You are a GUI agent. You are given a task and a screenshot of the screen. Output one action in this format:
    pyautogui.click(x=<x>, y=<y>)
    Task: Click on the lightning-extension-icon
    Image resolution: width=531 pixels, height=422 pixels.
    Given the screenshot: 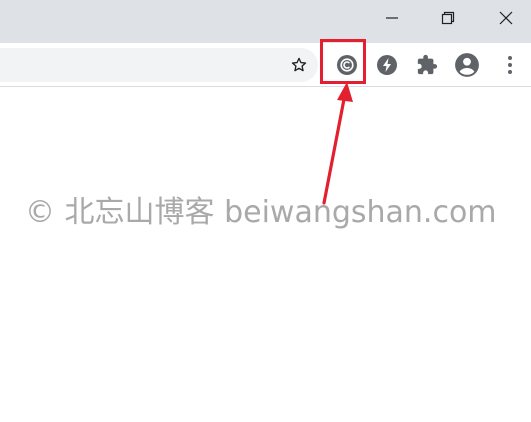 What is the action you would take?
    pyautogui.click(x=387, y=65)
    